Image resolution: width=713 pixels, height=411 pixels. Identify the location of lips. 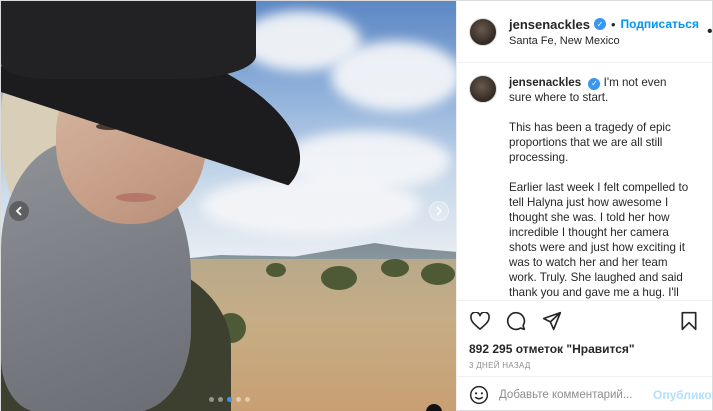
(136, 197).